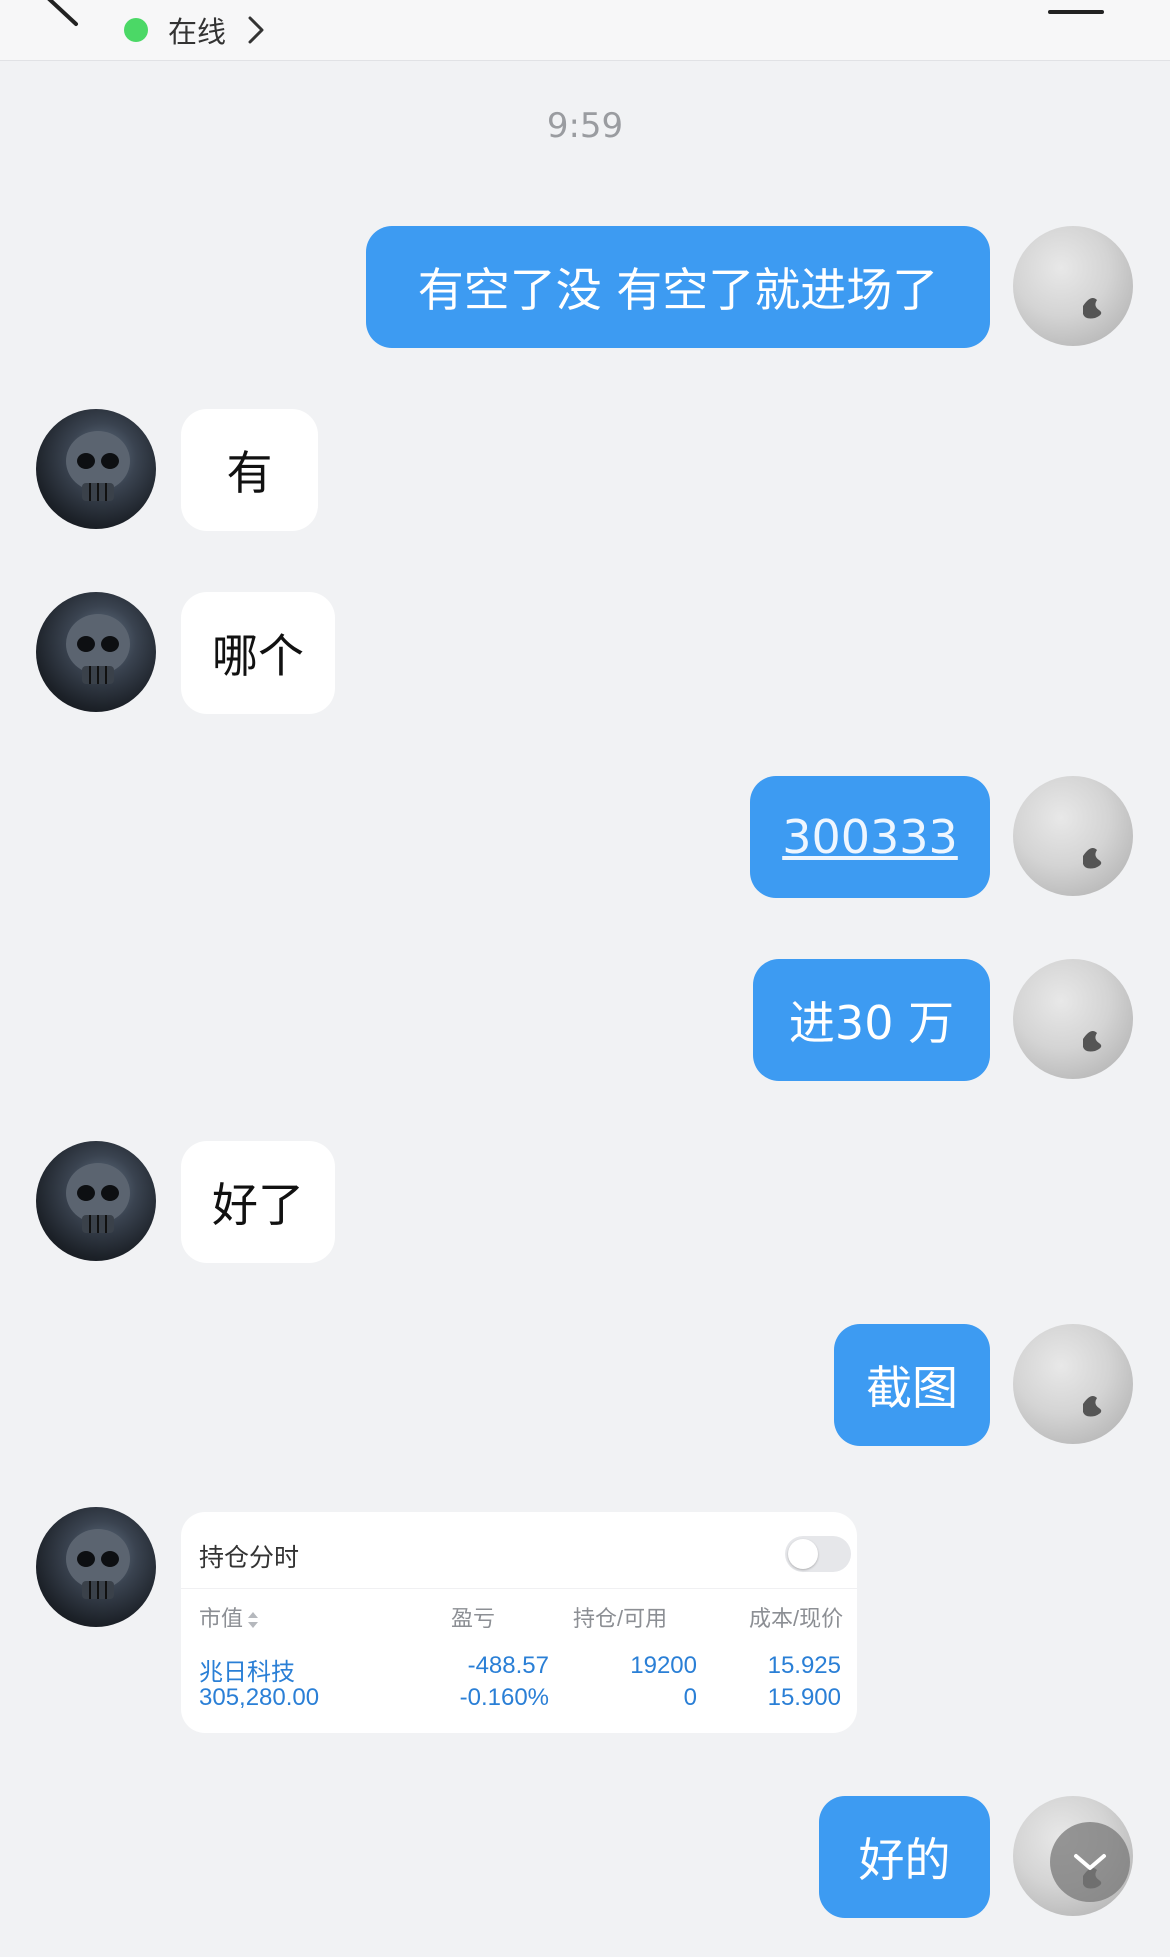  What do you see at coordinates (620, 1618) in the screenshot?
I see `column-header-holding: 持仓/可用` at bounding box center [620, 1618].